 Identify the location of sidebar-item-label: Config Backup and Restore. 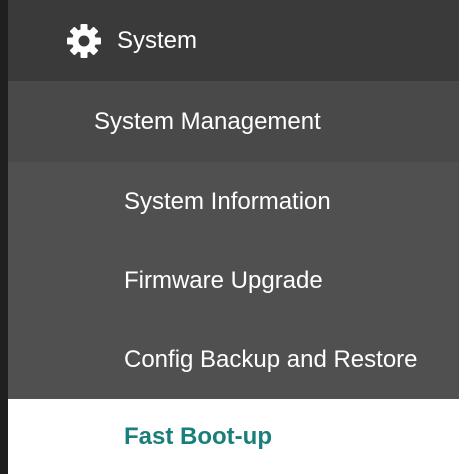
(271, 359).